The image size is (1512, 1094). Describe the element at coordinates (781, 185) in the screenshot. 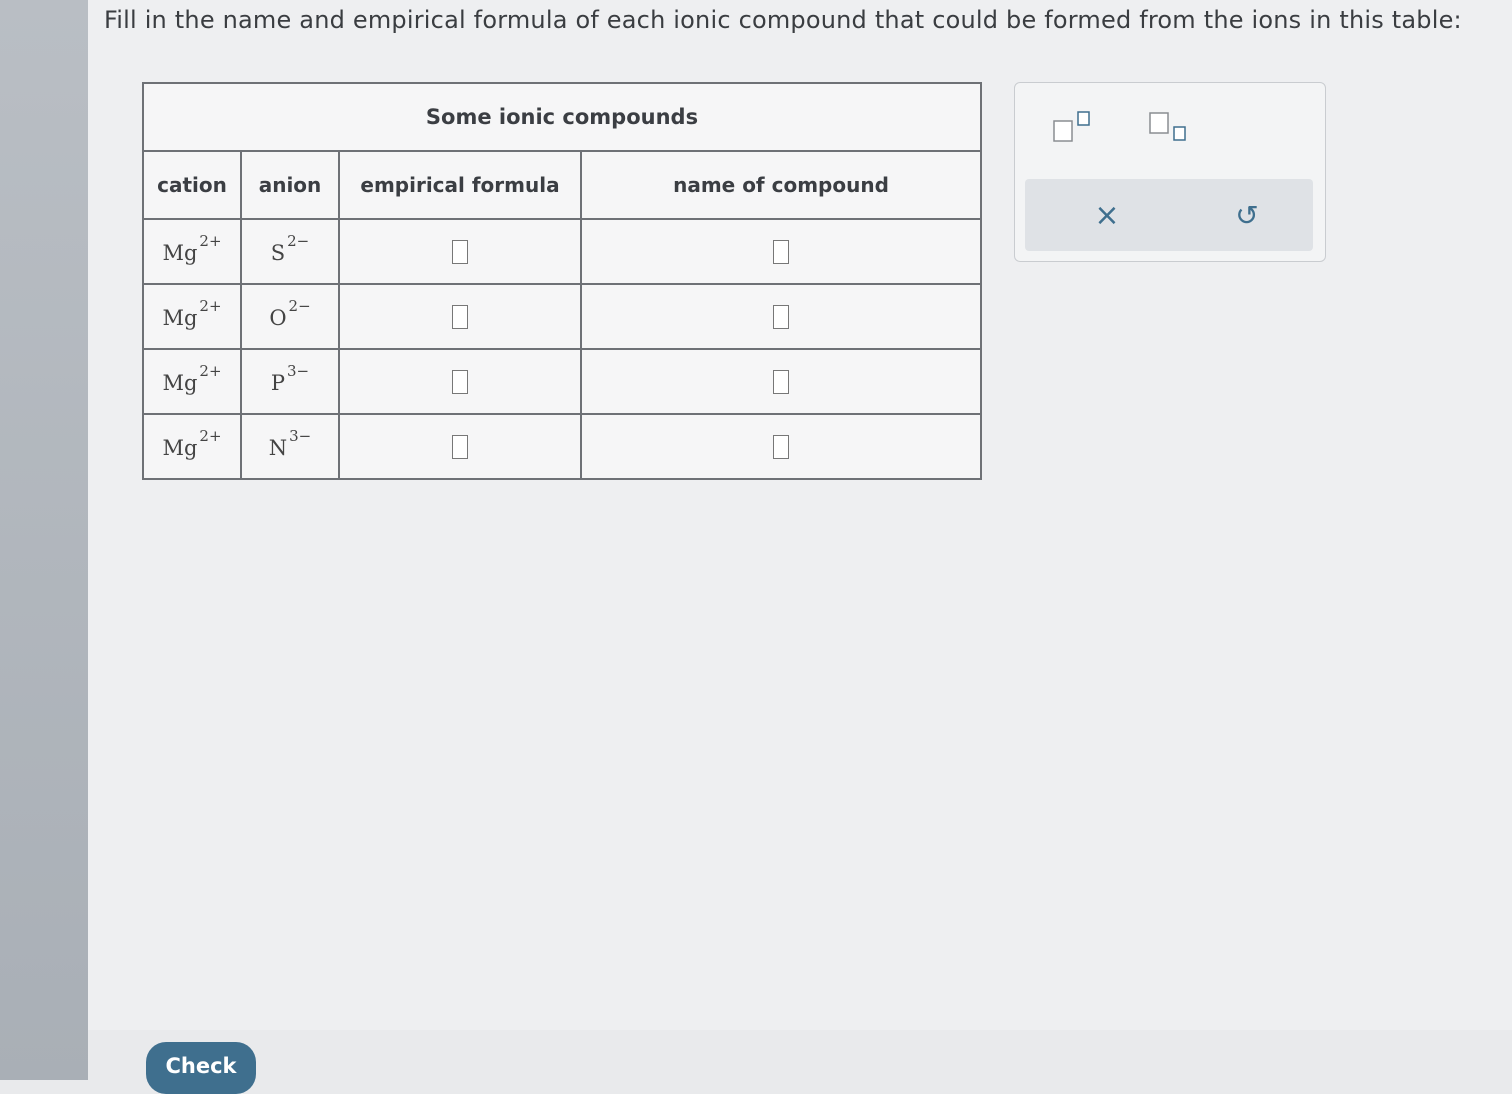

I see `header-name-of-compound: name of compound` at that location.